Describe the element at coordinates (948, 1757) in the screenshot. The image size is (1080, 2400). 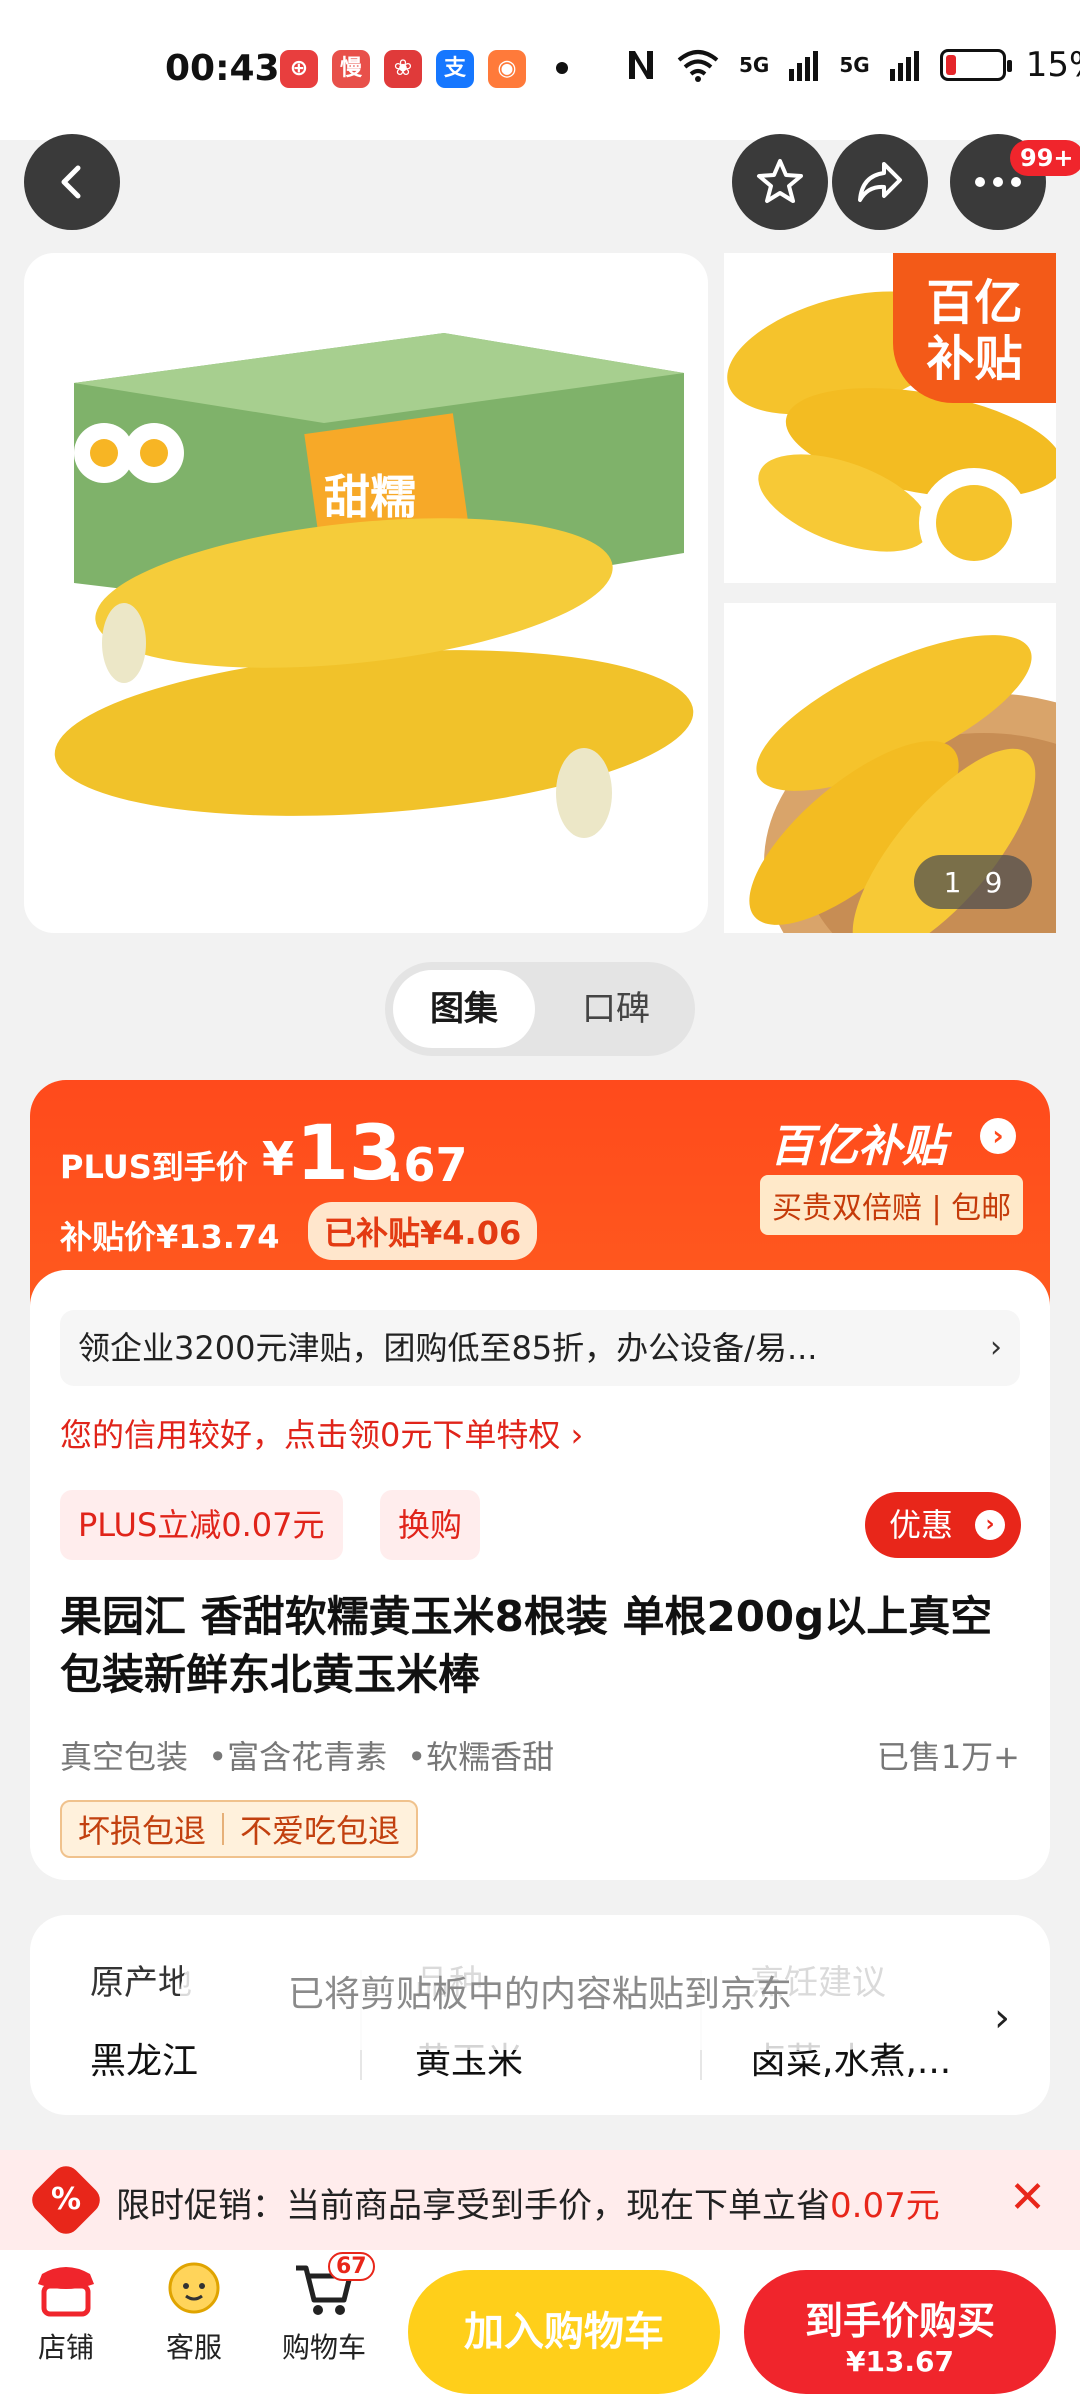
I see `sold-count: 已售1万+` at that location.